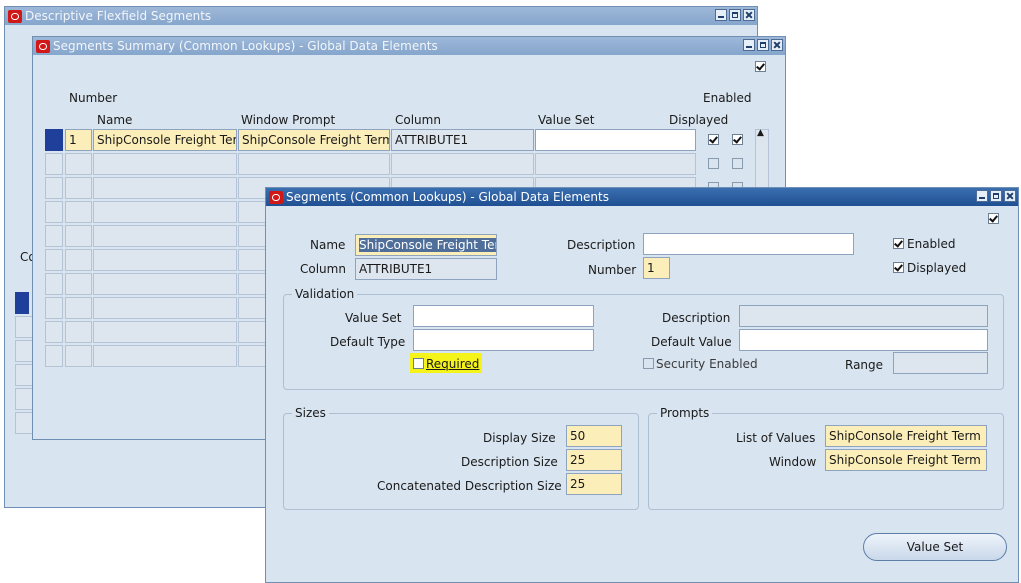 The height and width of the screenshot is (583, 1021). Describe the element at coordinates (685, 413) in the screenshot. I see `prompts-title: Prompts` at that location.